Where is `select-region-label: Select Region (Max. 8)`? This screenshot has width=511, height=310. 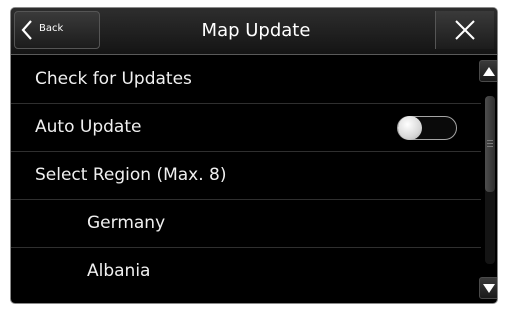
select-region-label: Select Region (Max. 8) is located at coordinates (131, 175).